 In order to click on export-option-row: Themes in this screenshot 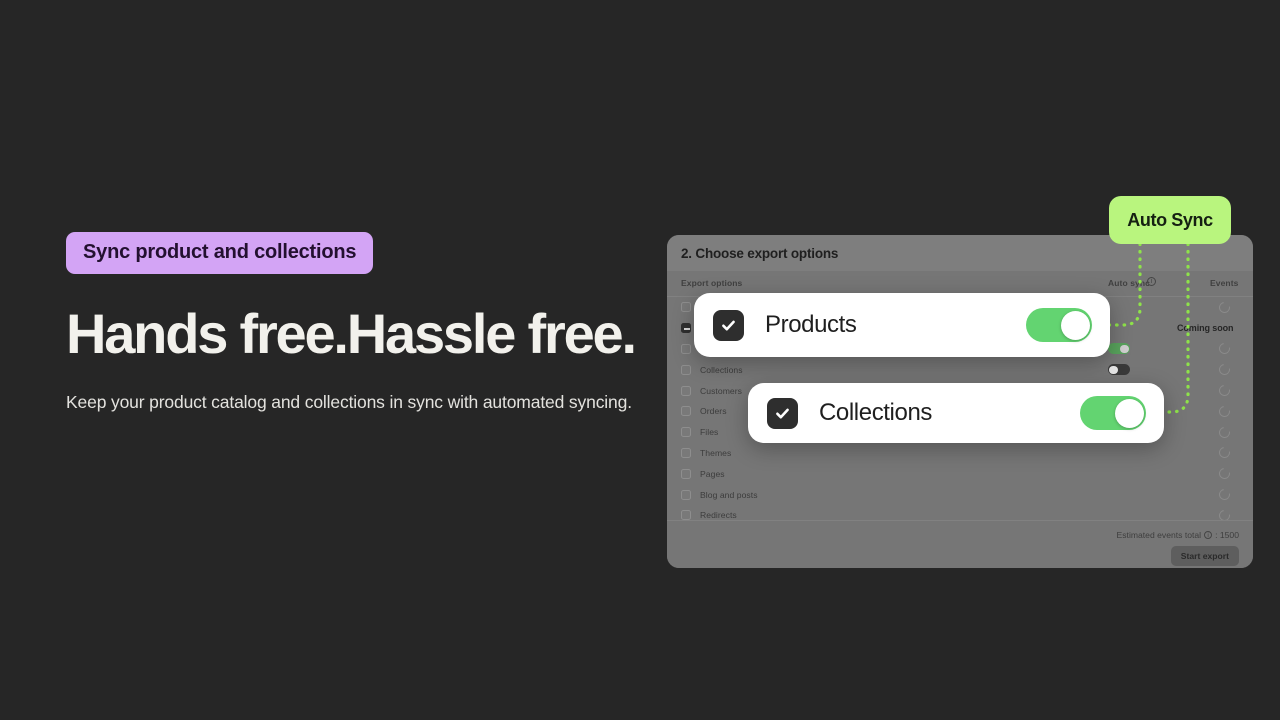, I will do `click(960, 453)`.